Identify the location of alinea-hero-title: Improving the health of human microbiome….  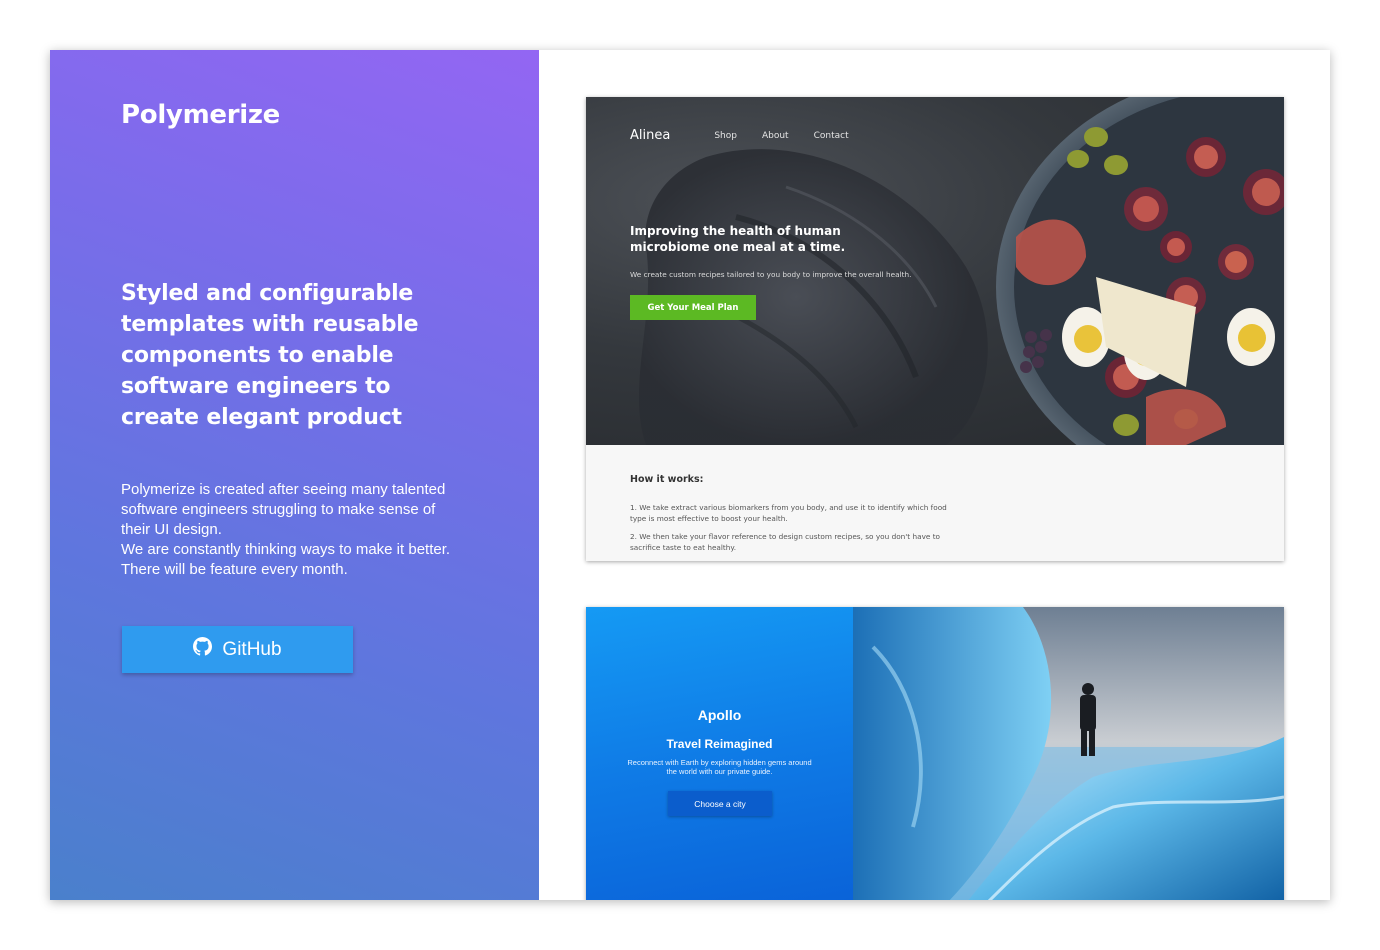
(738, 239).